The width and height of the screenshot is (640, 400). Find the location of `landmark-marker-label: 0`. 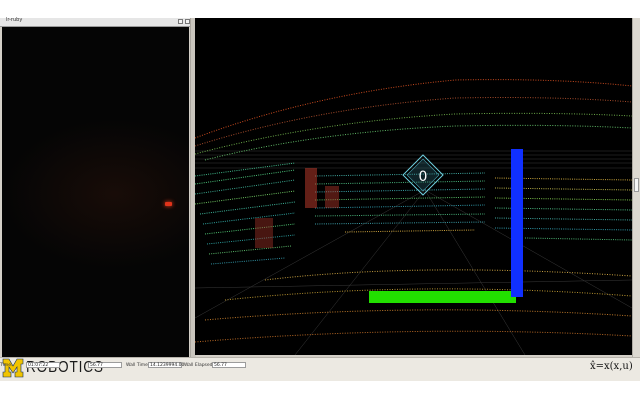

landmark-marker-label: 0 is located at coordinates (423, 177).